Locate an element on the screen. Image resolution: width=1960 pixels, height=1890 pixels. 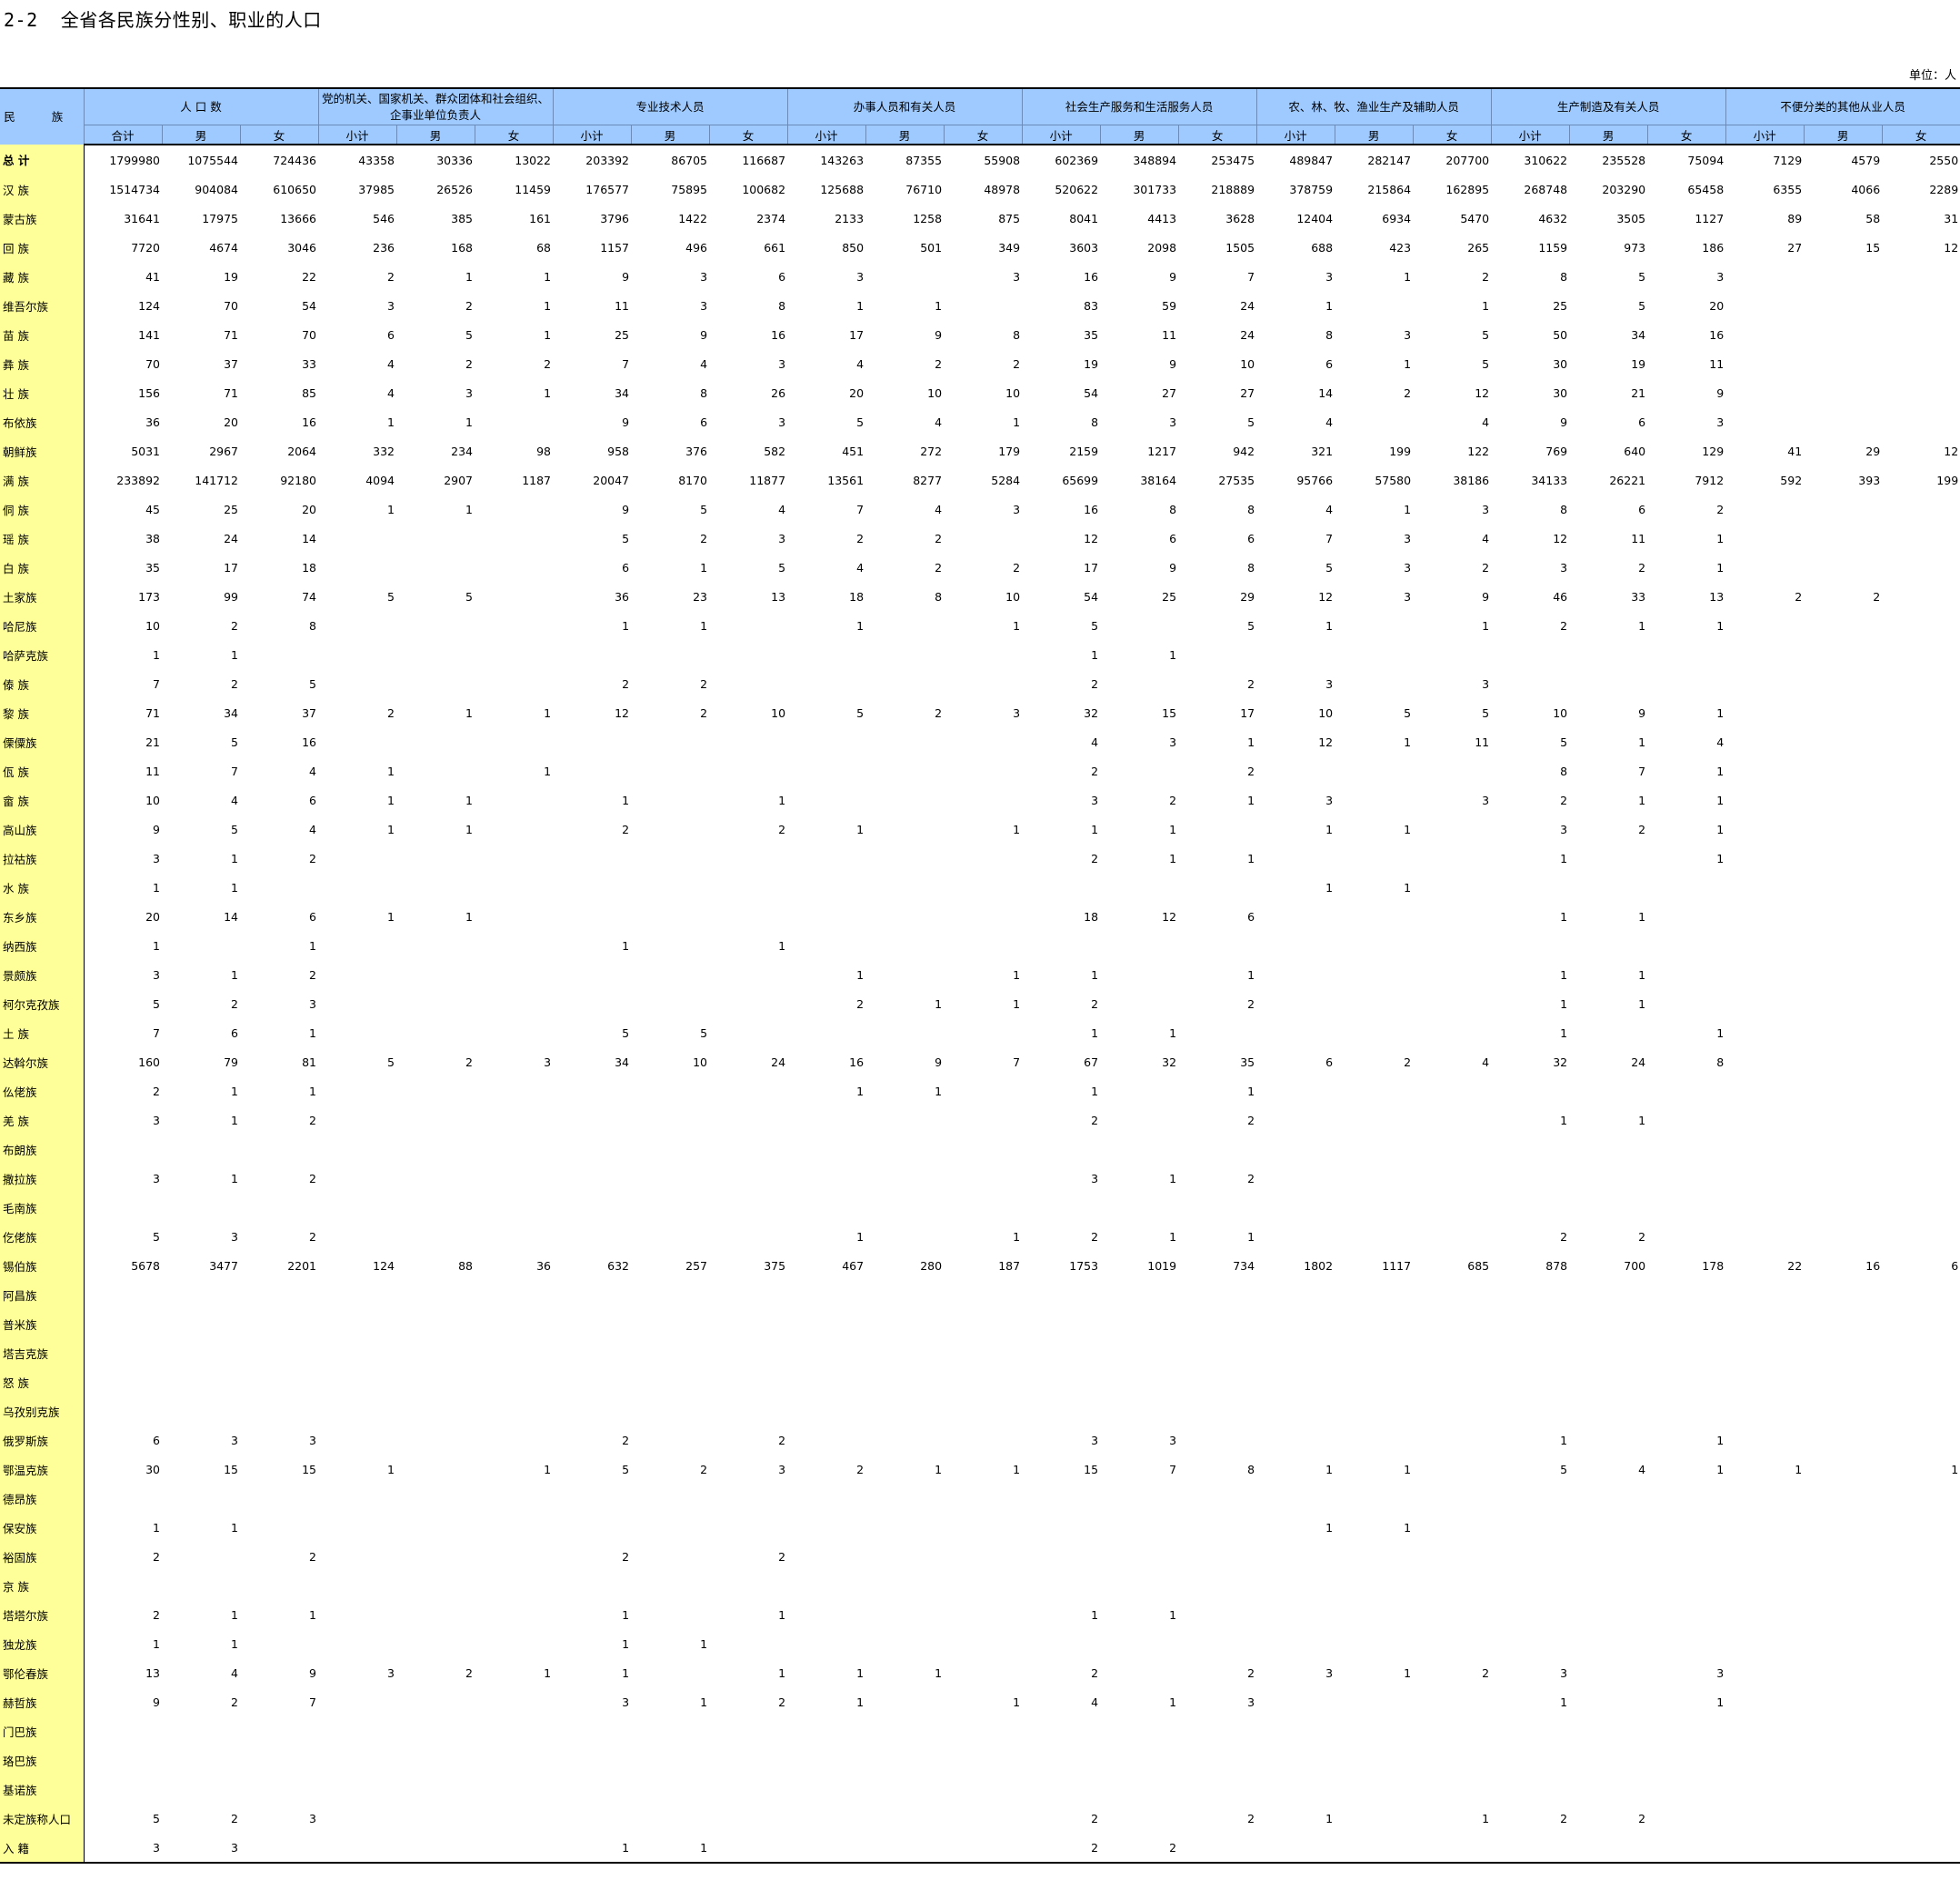
table-cell: 34 is located at coordinates (622, 393).